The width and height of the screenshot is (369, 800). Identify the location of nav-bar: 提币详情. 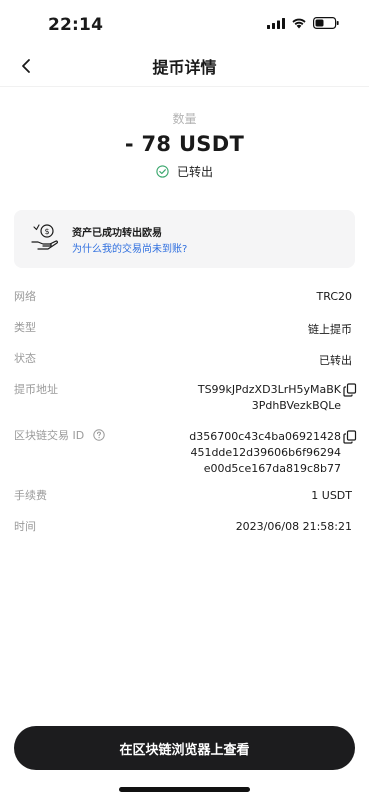
(184, 66).